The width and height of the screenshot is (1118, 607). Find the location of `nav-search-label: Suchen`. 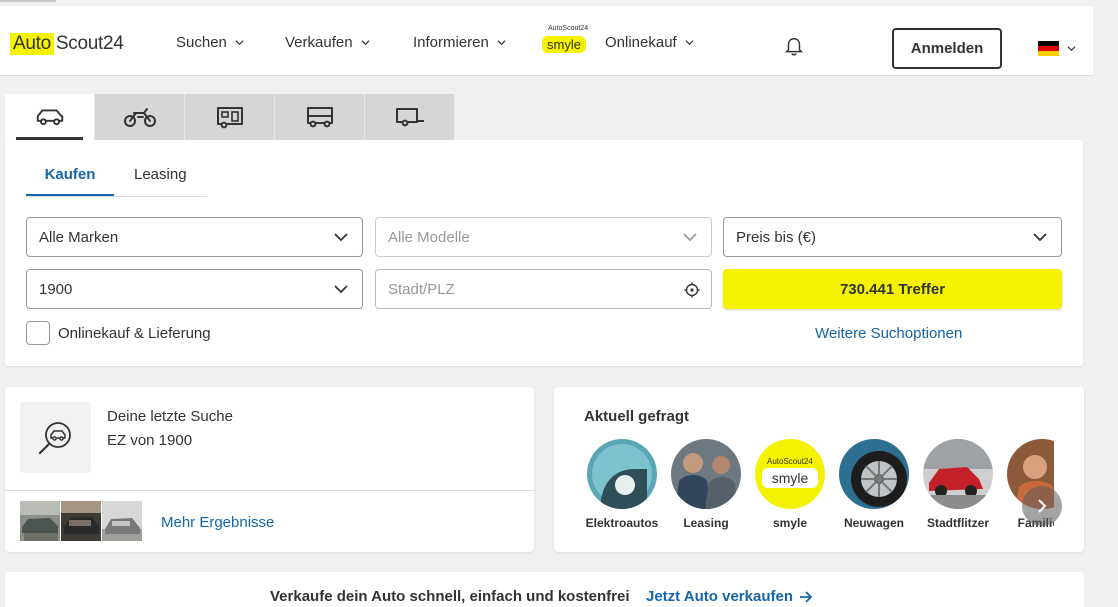

nav-search-label: Suchen is located at coordinates (201, 42).